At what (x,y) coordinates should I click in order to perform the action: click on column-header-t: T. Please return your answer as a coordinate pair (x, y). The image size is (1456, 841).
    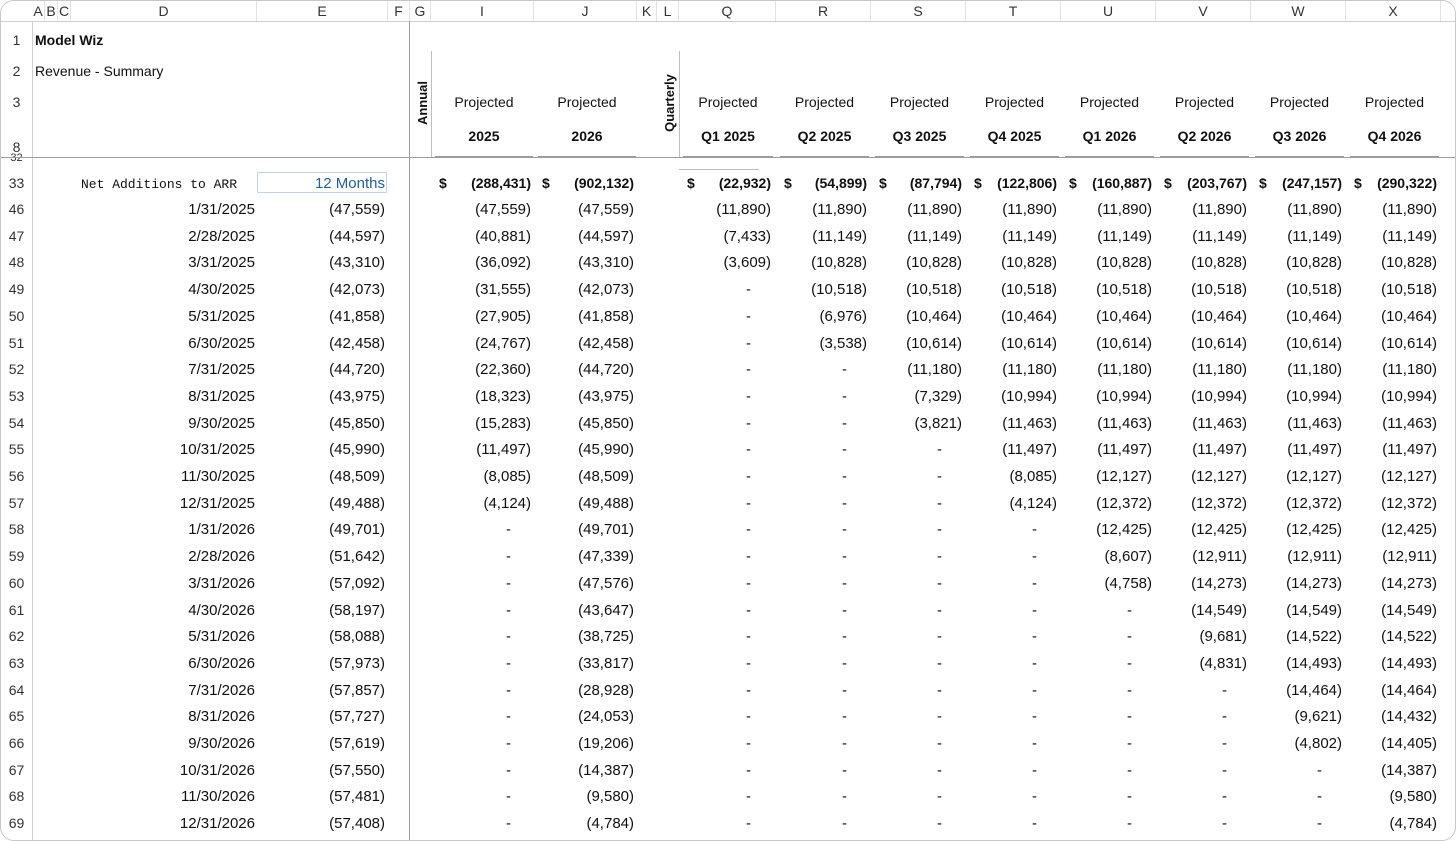
    Looking at the image, I should click on (1013, 11).